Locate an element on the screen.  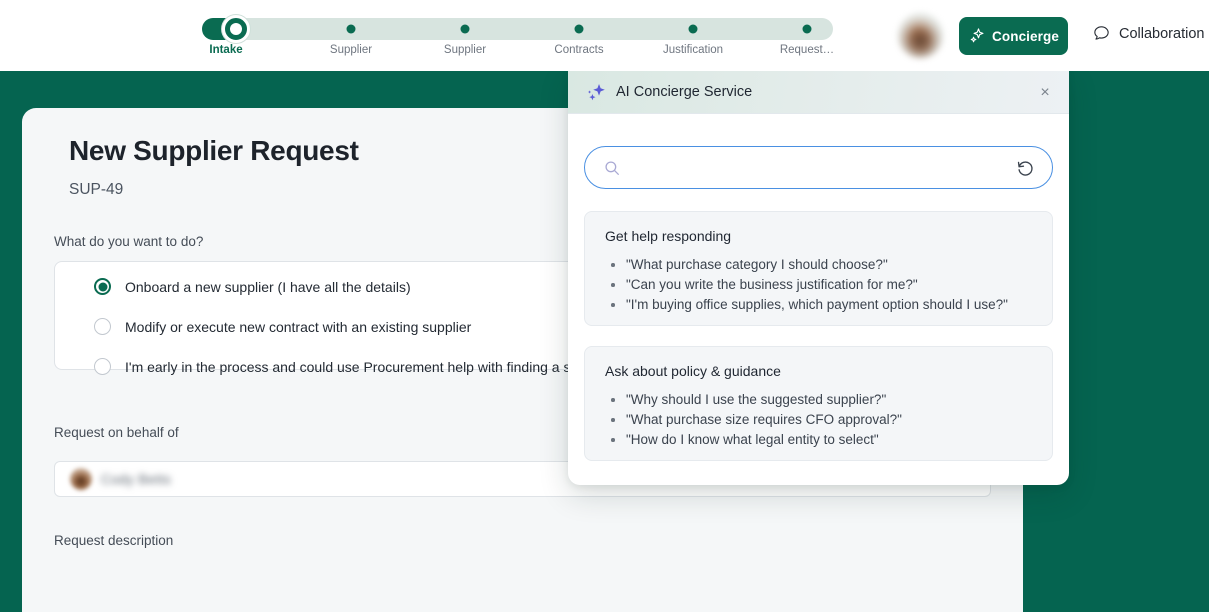
stepper-step-supplier-1: Supplier is located at coordinates (351, 37).